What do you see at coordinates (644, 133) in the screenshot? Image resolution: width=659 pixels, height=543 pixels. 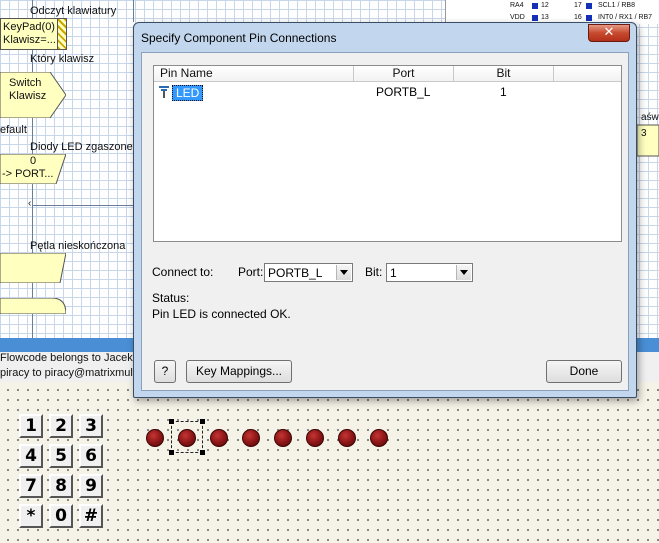 I see `right-label-2: 3` at bounding box center [644, 133].